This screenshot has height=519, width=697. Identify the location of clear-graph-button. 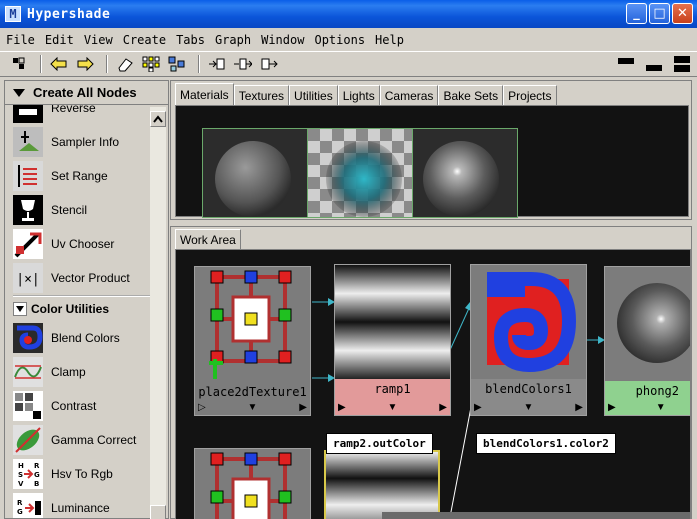
(125, 64).